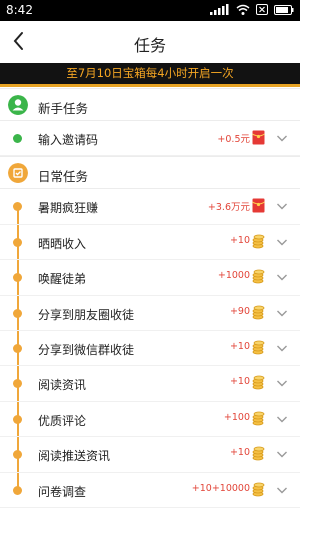  What do you see at coordinates (228, 208) in the screenshot?
I see `task-reward: +3.6万元` at bounding box center [228, 208].